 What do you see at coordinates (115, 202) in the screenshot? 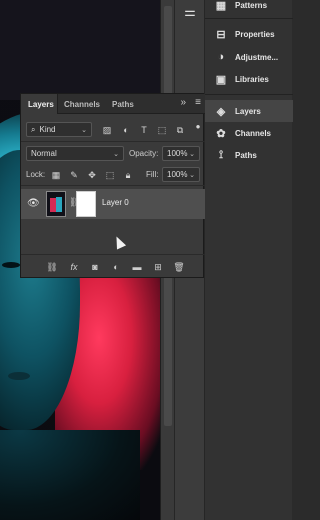
I see `layer-name: Layer 0` at bounding box center [115, 202].